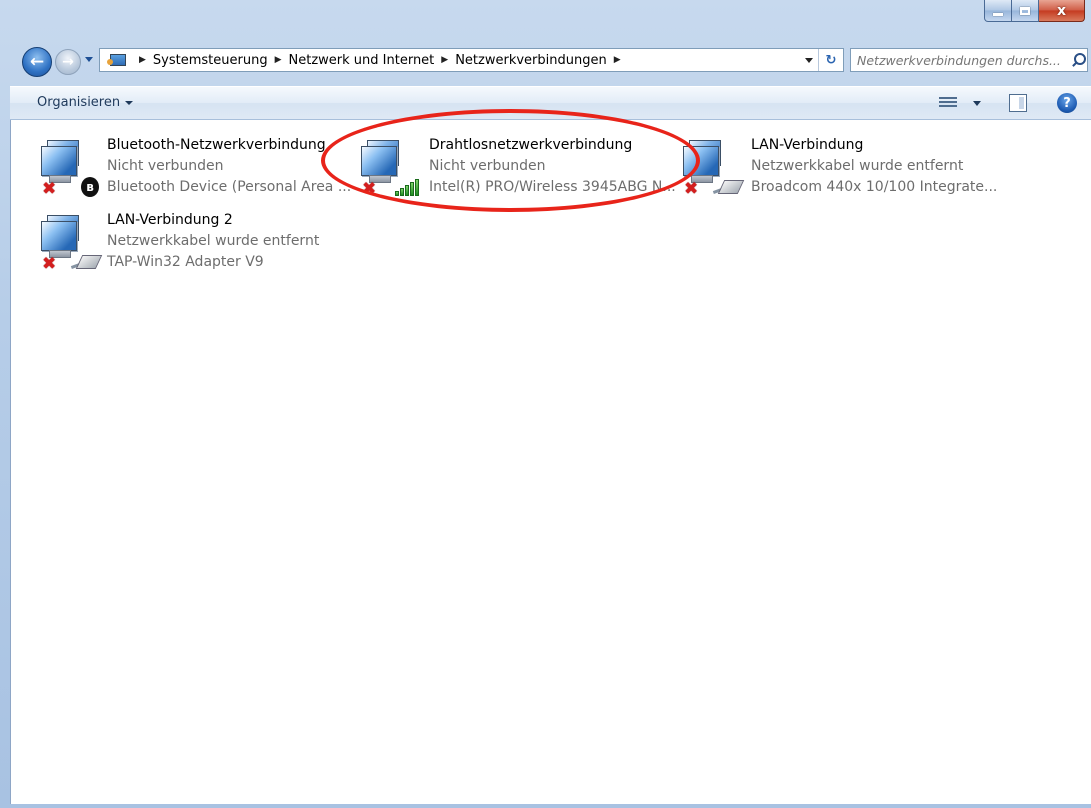 The width and height of the screenshot is (1091, 808). What do you see at coordinates (216, 145) in the screenshot?
I see `connection-name: Bluetooth-Netzwerkverbindung` at bounding box center [216, 145].